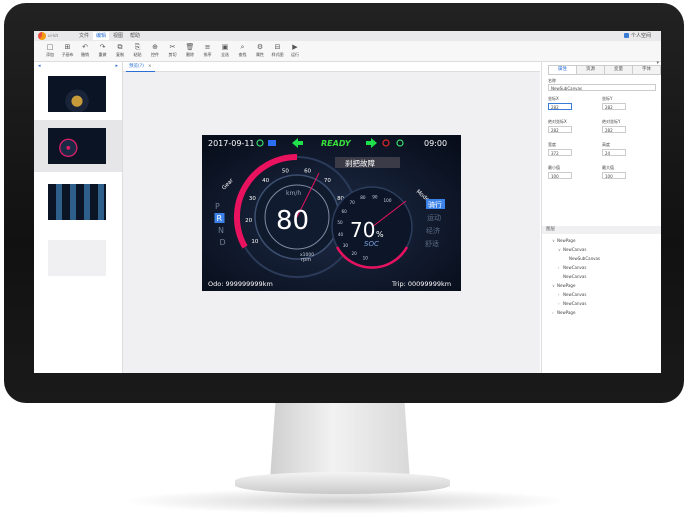 This screenshot has width=688, height=529. I want to click on layer-tree-item: NewSubCanvas, so click(582, 259).